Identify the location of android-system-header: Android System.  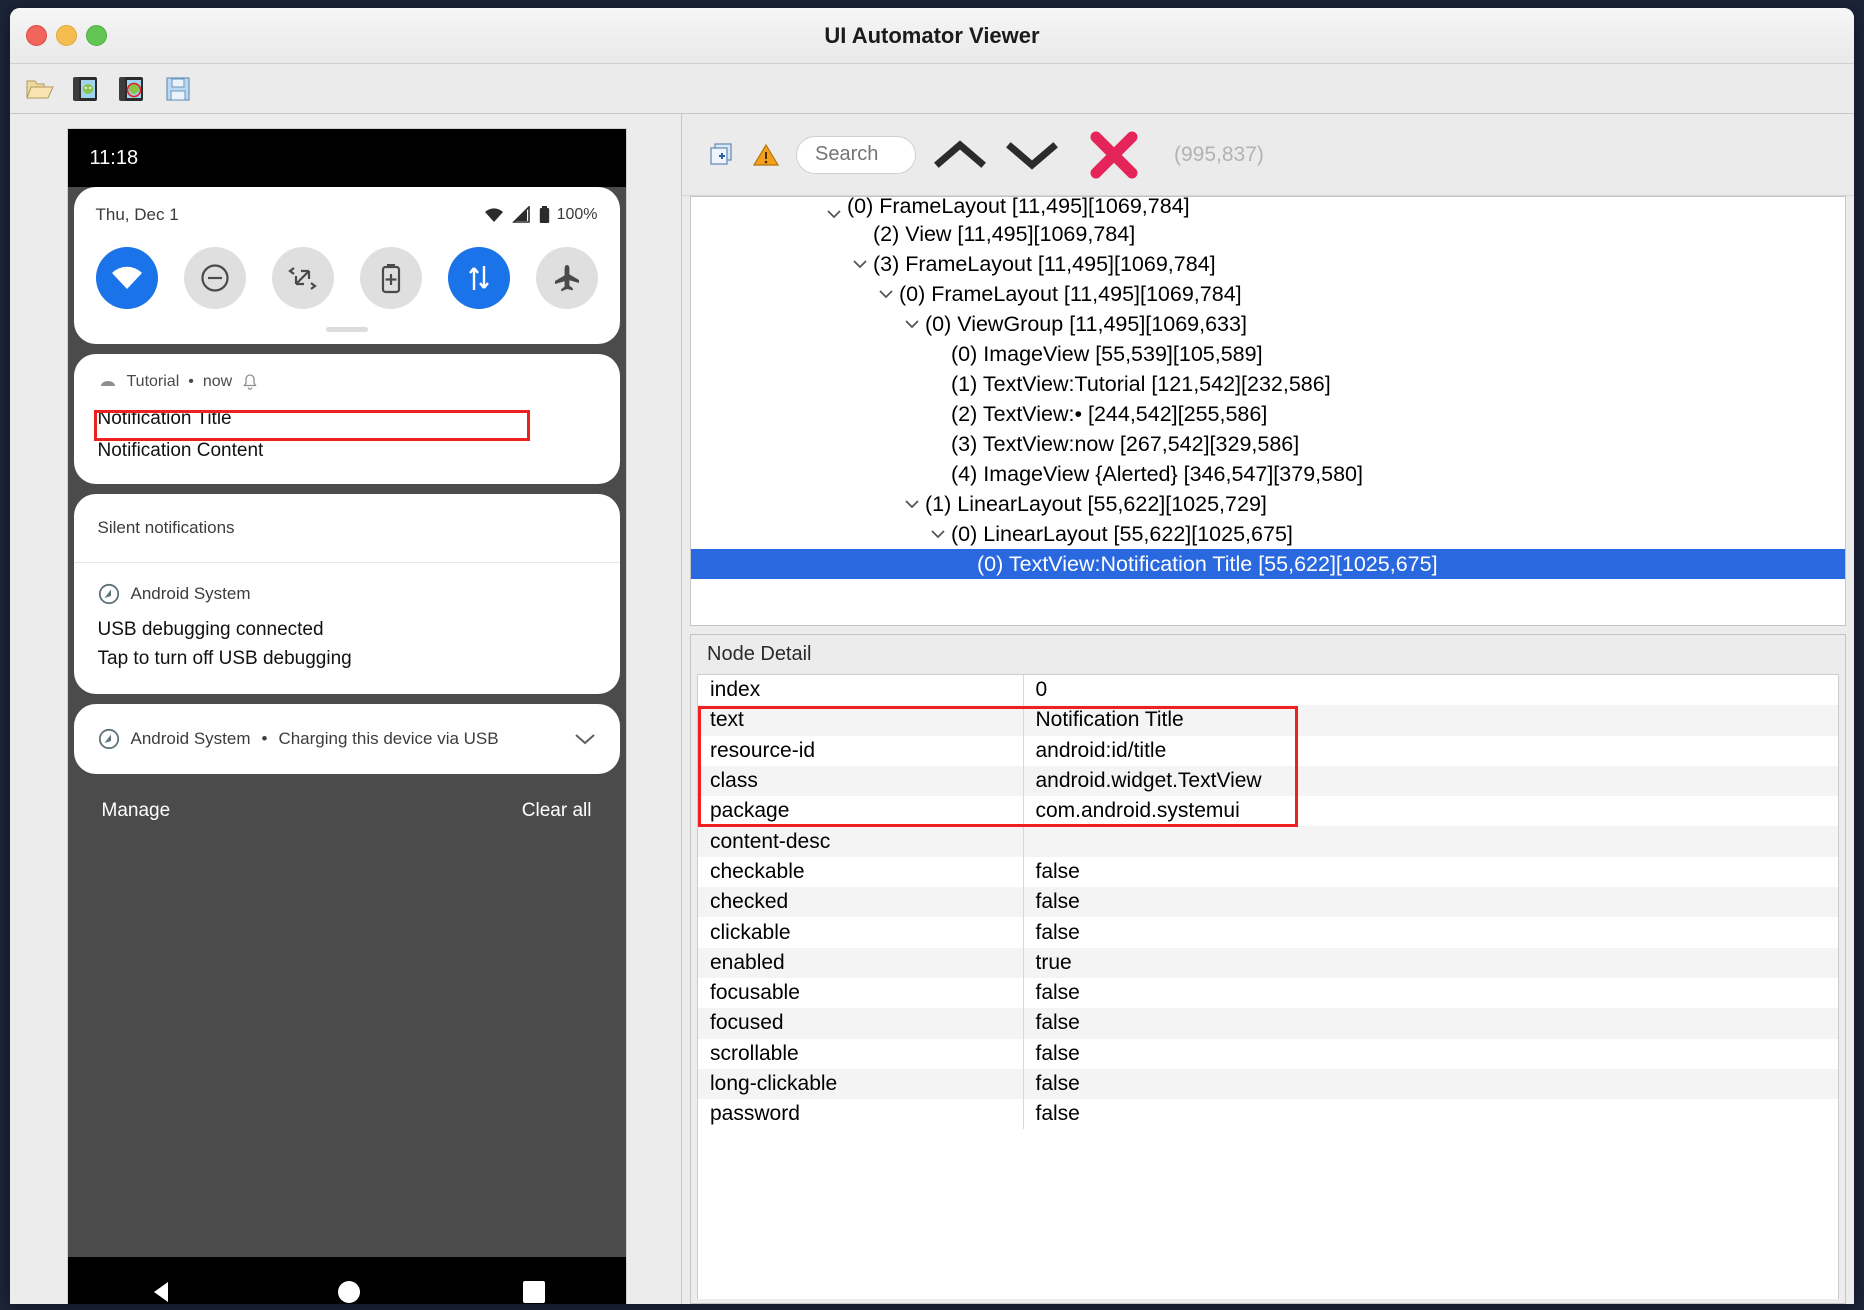
(347, 594).